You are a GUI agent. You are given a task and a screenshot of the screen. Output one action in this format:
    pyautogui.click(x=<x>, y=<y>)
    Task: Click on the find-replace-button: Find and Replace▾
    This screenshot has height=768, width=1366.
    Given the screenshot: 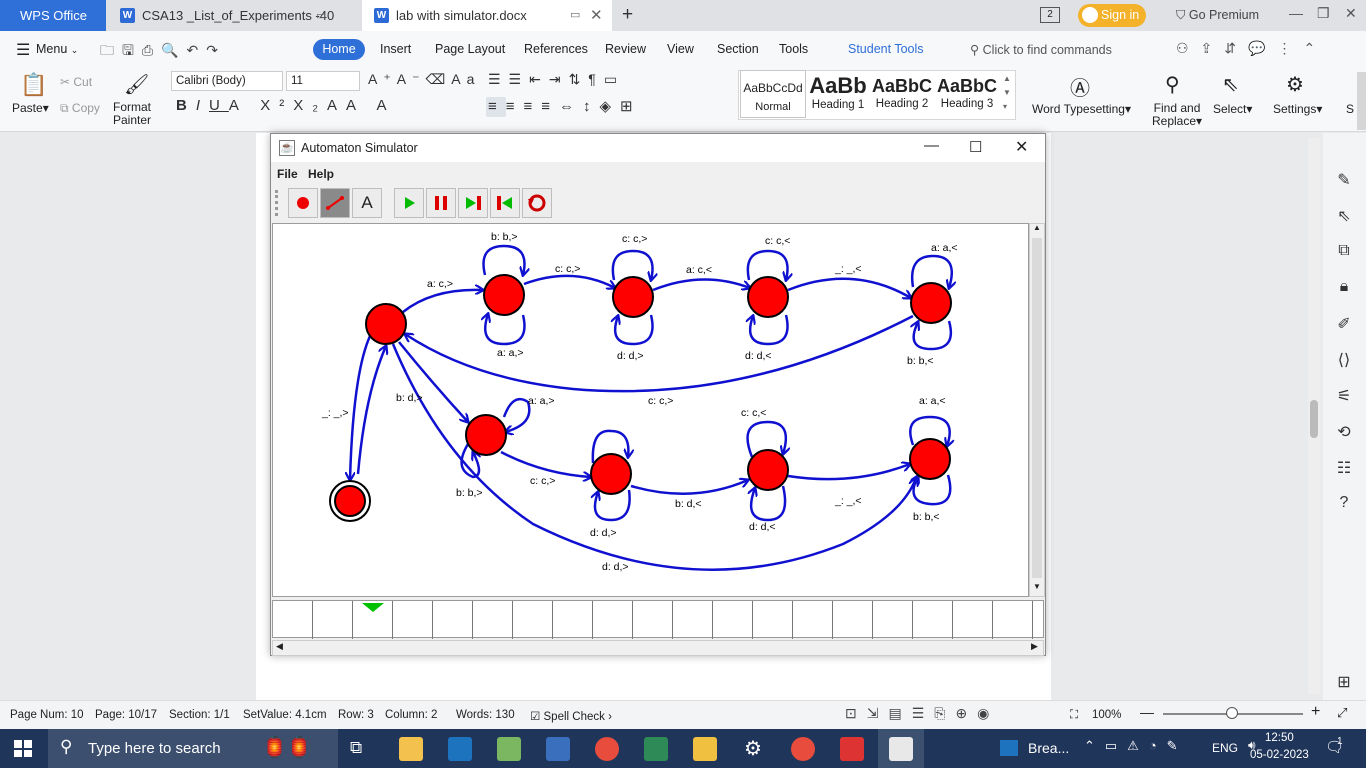 What is the action you would take?
    pyautogui.click(x=1177, y=115)
    